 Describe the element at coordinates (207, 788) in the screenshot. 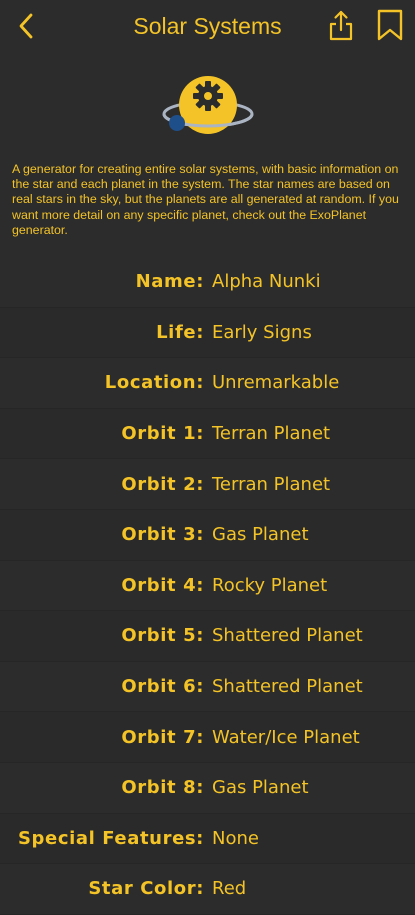

I see `result-row: Orbit 8: Gas Planet` at that location.